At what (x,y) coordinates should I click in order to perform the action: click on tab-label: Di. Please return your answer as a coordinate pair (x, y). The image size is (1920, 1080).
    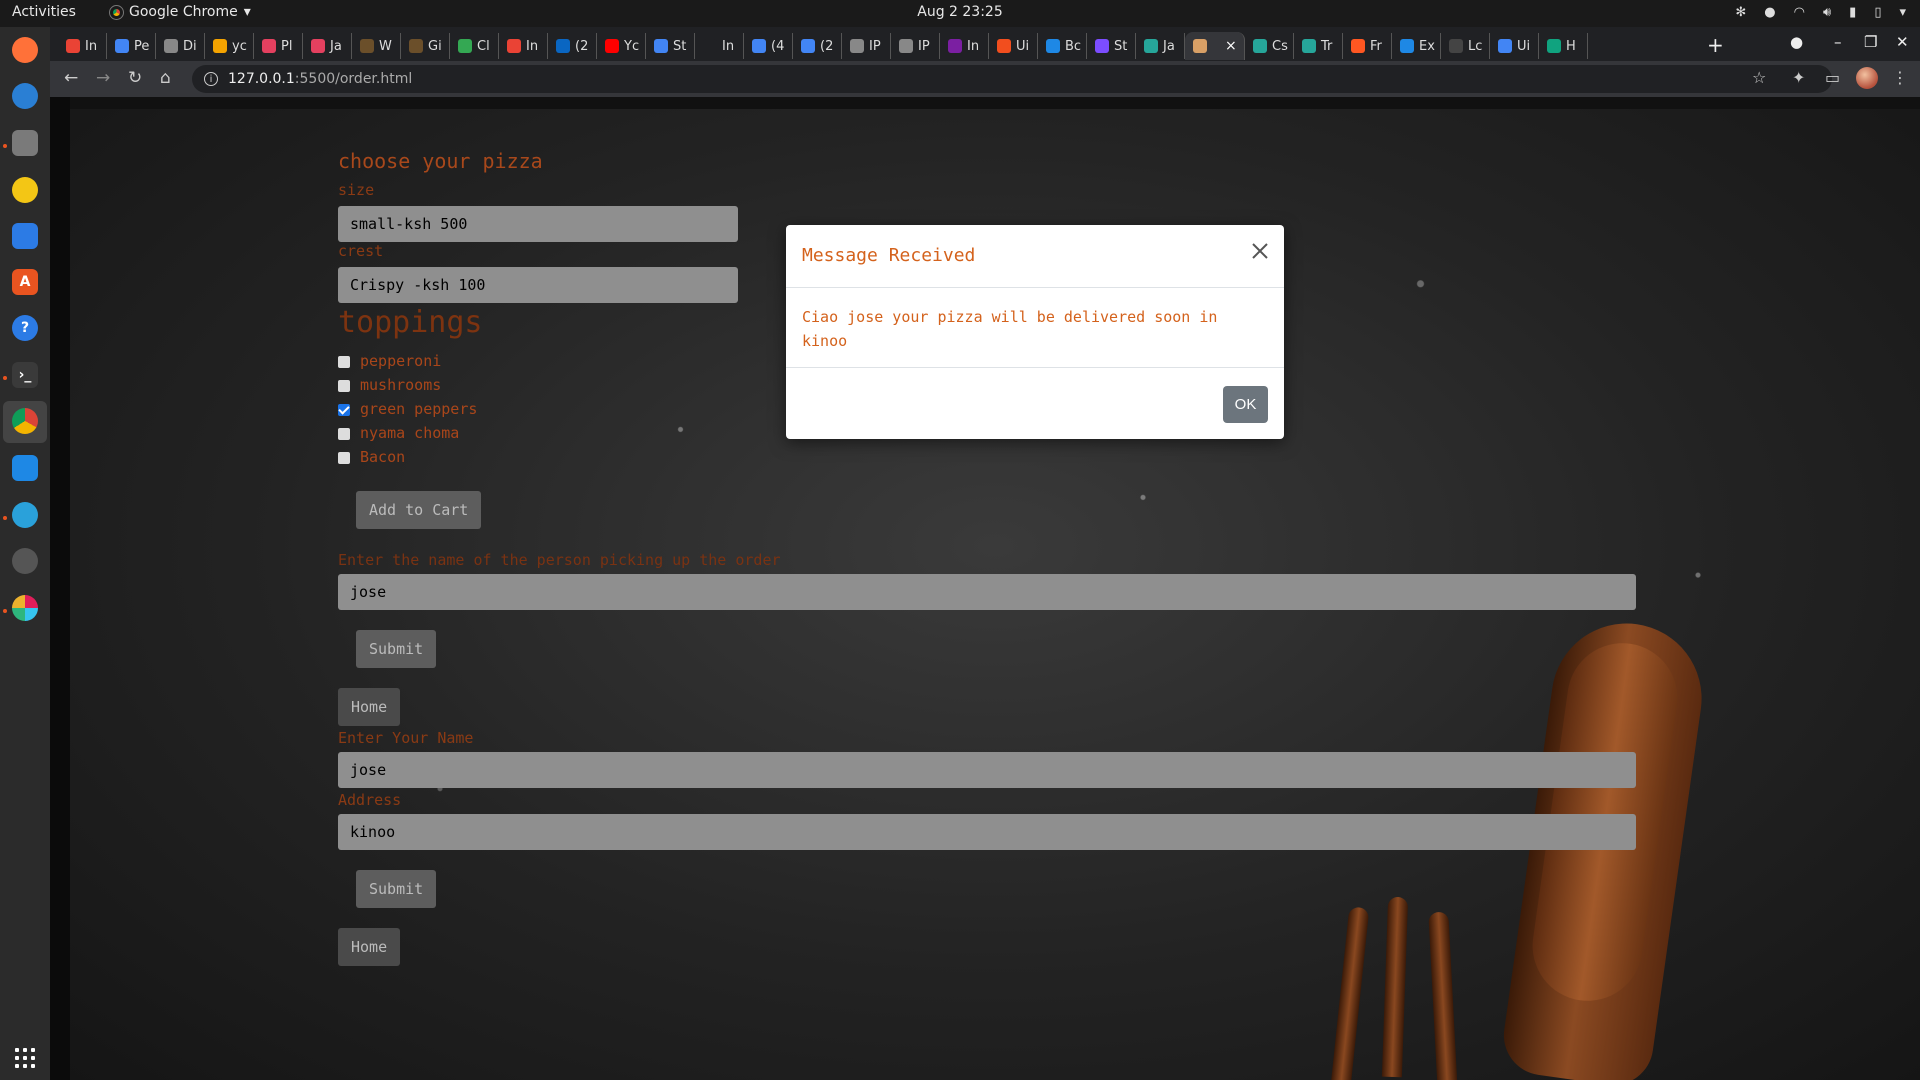
    Looking at the image, I should click on (190, 46).